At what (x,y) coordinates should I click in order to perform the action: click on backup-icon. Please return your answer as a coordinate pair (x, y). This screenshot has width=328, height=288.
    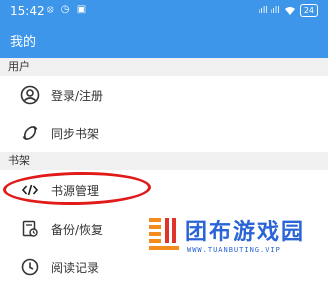
    Looking at the image, I should click on (30, 229).